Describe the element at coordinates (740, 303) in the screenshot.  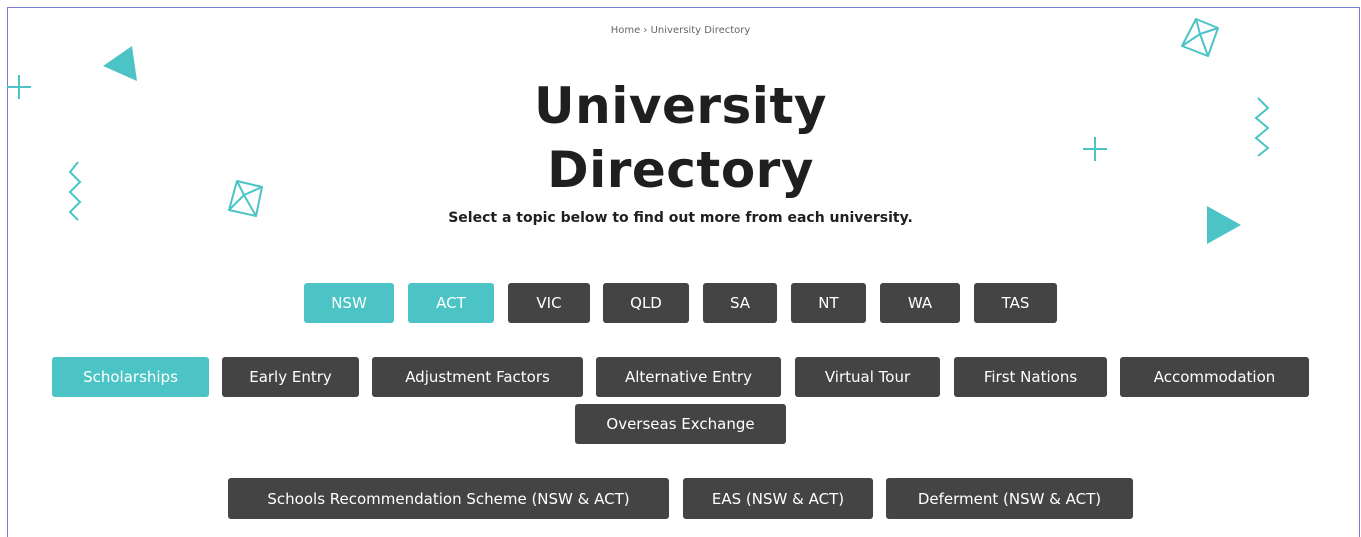
I see `state-button-sa: SA` at that location.